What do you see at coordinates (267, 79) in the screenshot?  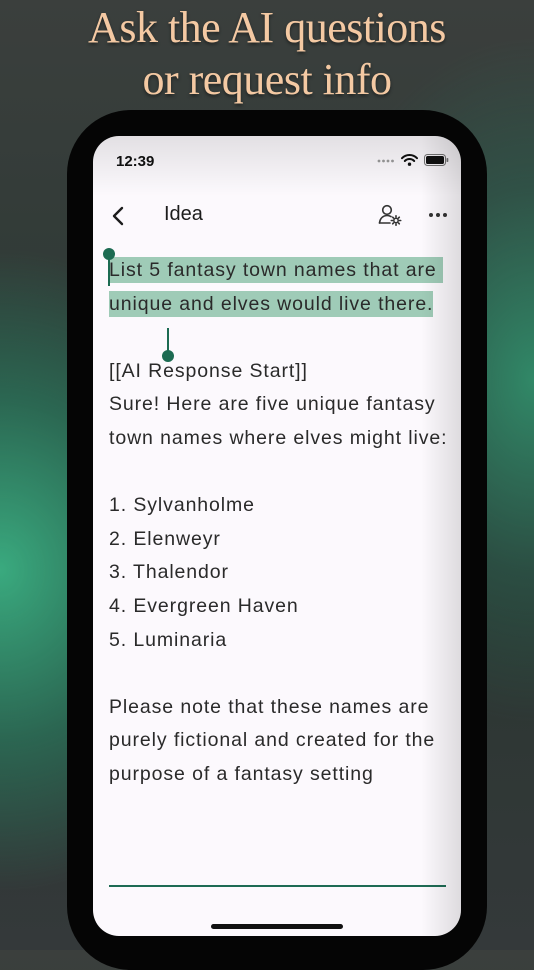 I see `headline-line-2: or request info` at bounding box center [267, 79].